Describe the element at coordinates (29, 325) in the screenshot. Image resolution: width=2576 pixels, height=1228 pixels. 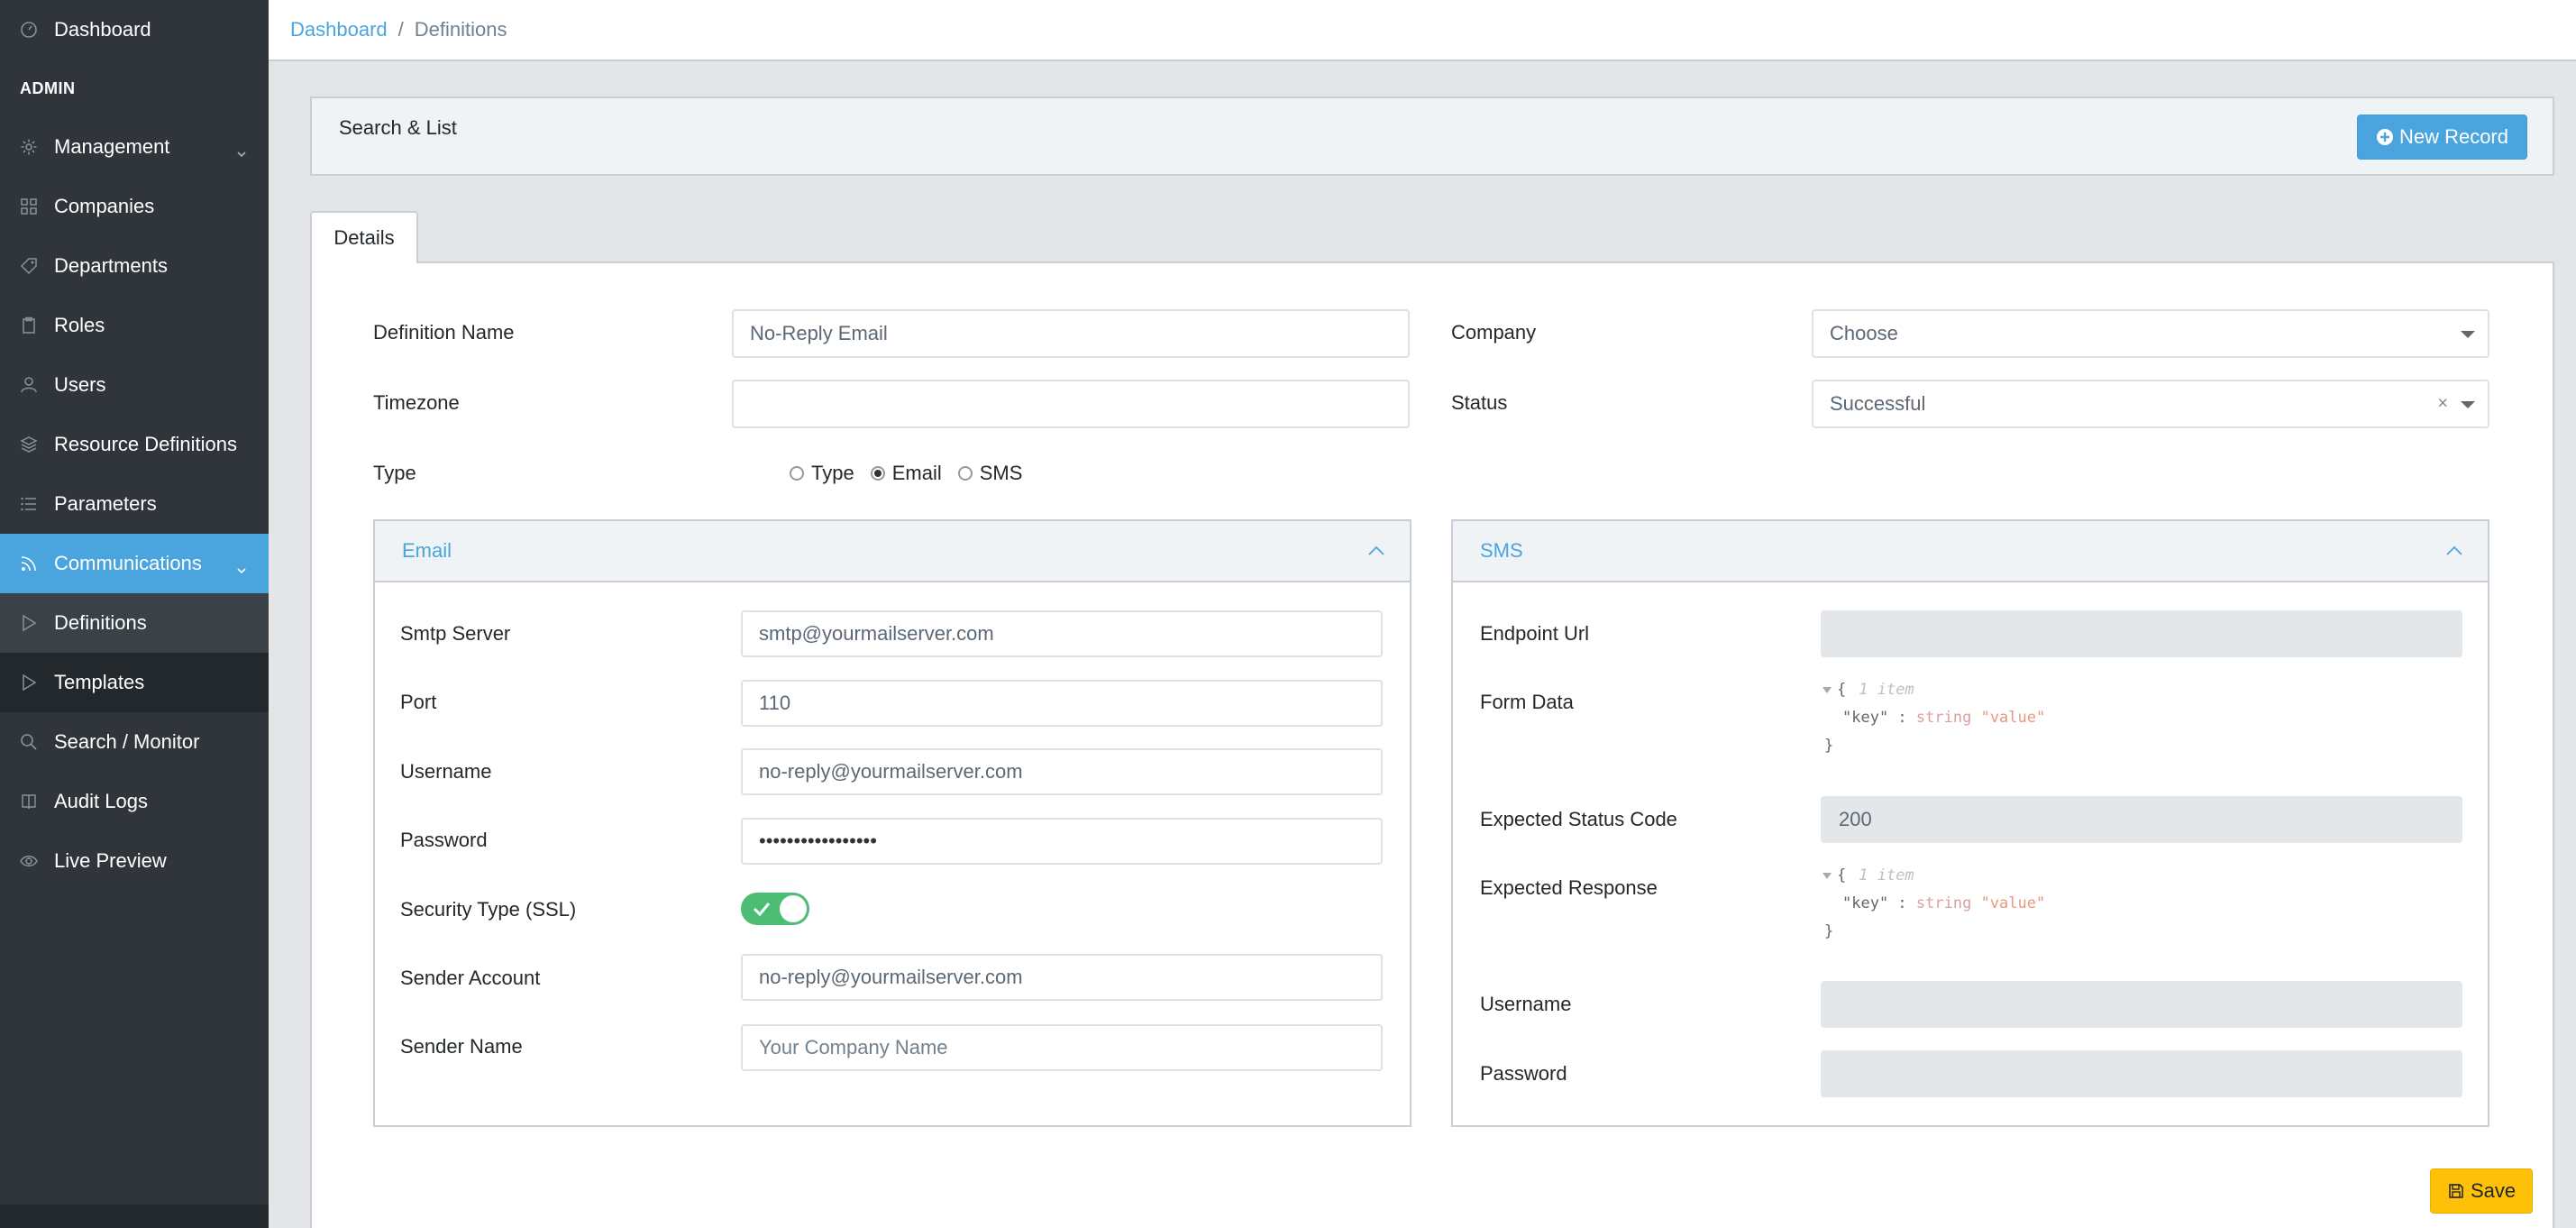
I see `clipboard-icon` at that location.